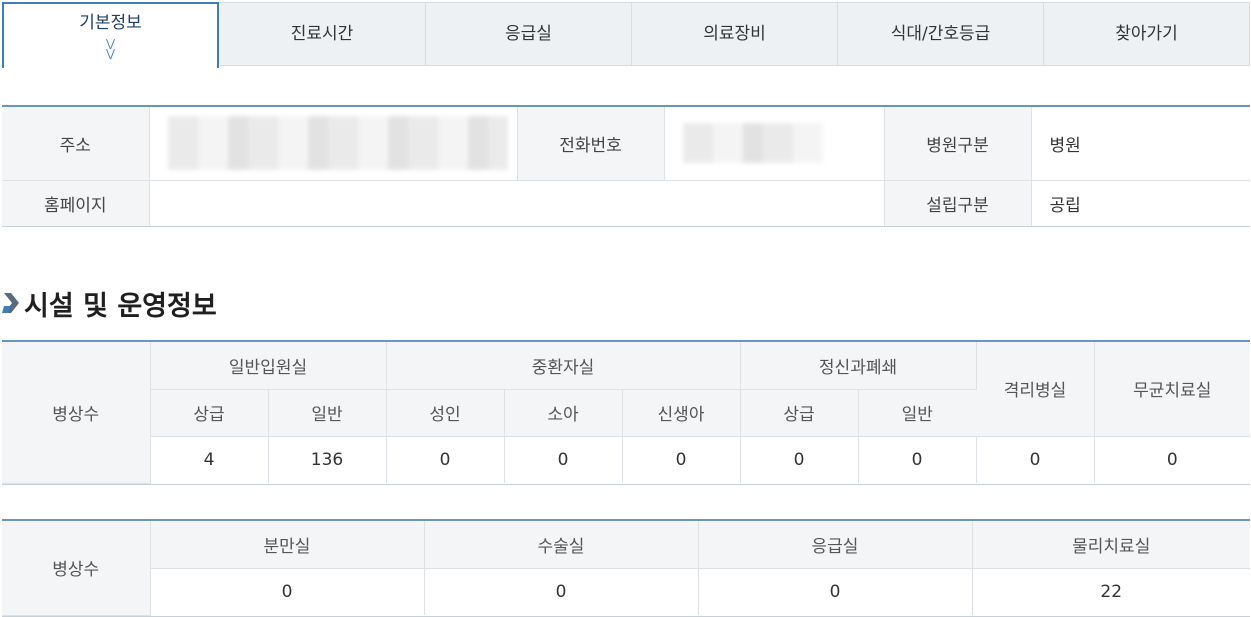  What do you see at coordinates (799, 459) in the screenshot?
I see `psy-upper-value: 0` at bounding box center [799, 459].